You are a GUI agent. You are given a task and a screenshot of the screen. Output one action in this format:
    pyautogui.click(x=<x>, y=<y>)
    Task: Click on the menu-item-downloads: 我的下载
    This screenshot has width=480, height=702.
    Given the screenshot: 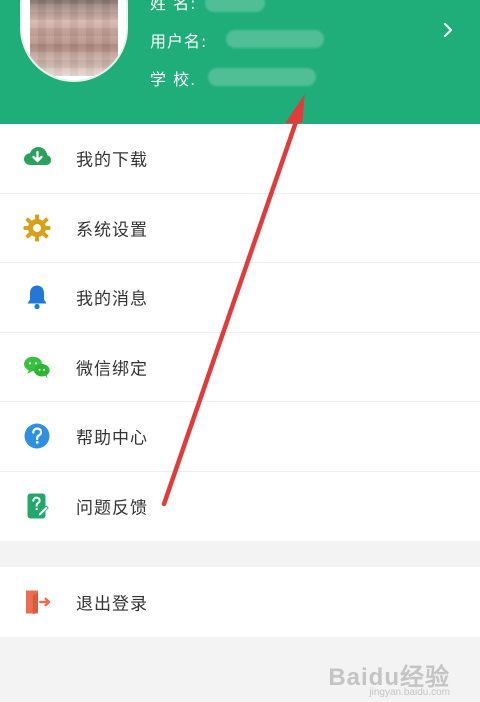 What is the action you would take?
    pyautogui.click(x=240, y=159)
    